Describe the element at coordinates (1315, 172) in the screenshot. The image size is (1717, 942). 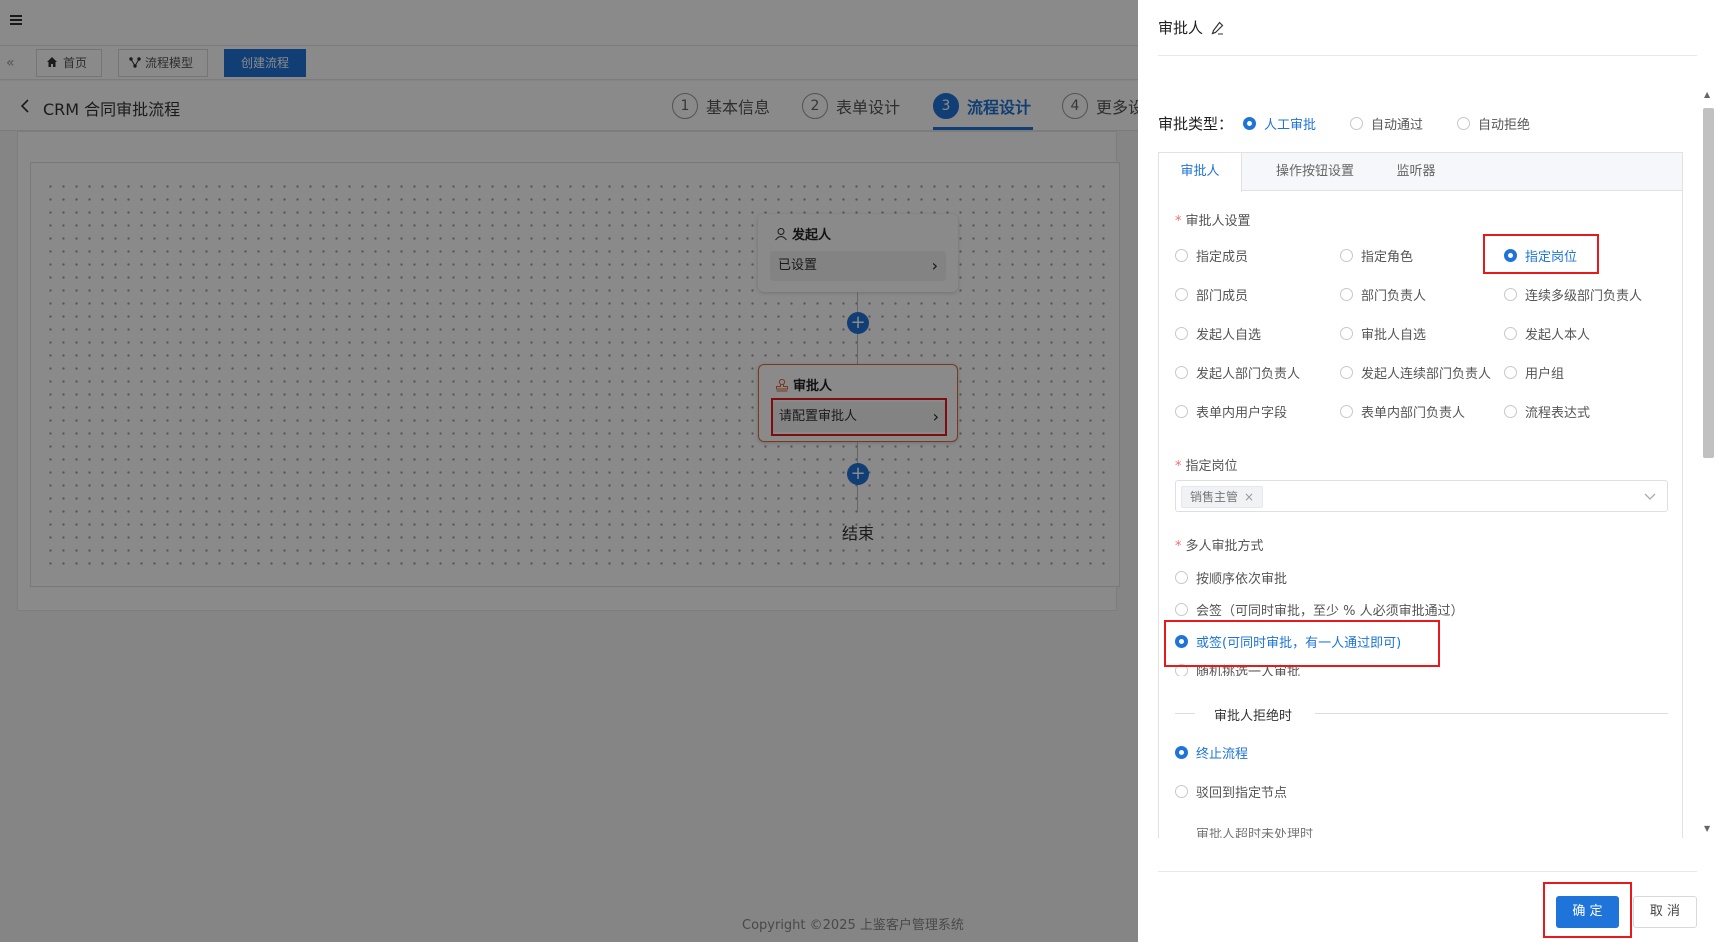
I see `tab-action-buttons: 操作按钮设置` at that location.